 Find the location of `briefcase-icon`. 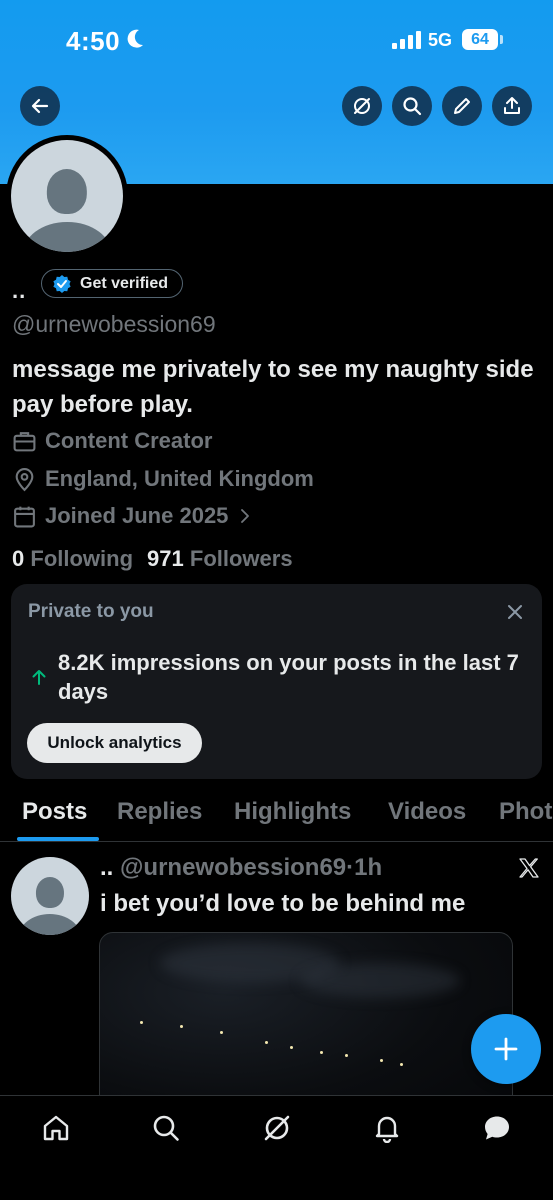

briefcase-icon is located at coordinates (24, 441).